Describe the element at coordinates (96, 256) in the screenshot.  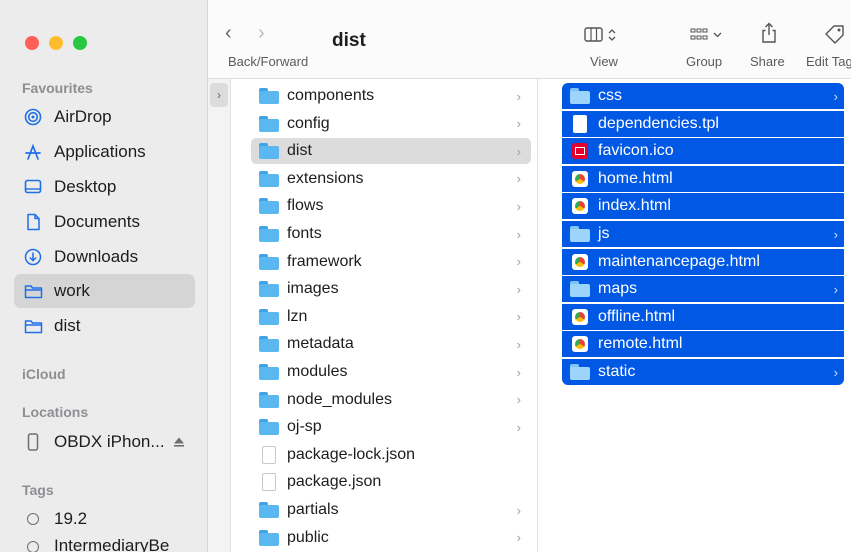
I see `sidebar-item-label: Downloads` at that location.